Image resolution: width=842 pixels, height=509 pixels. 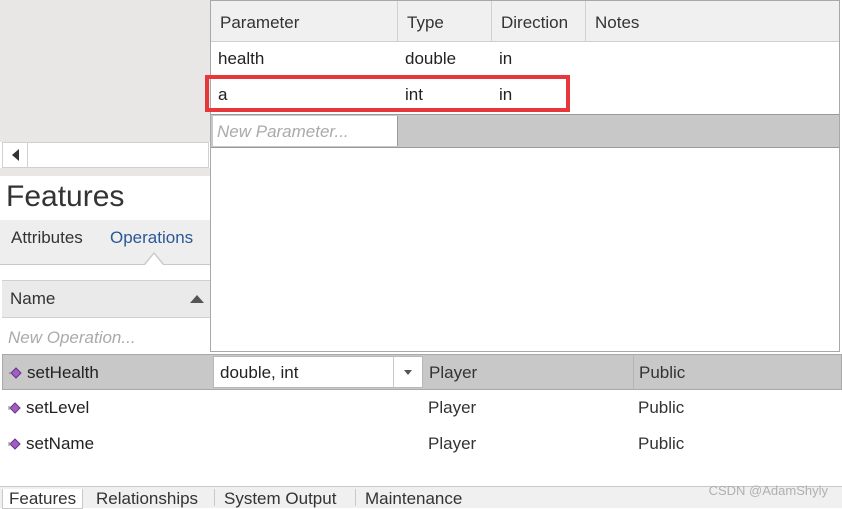 What do you see at coordinates (33, 298) in the screenshot?
I see `name-column-label: Name` at bounding box center [33, 298].